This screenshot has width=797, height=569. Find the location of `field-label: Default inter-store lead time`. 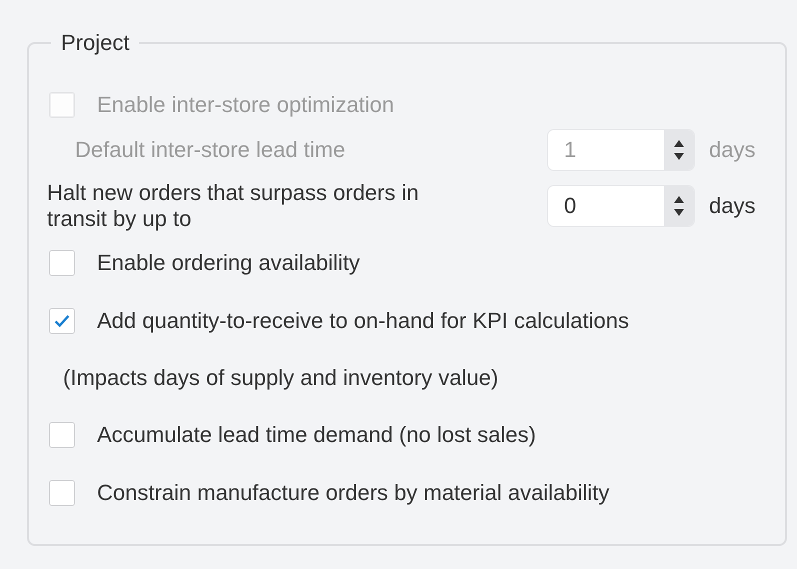

field-label: Default inter-store lead time is located at coordinates (210, 150).